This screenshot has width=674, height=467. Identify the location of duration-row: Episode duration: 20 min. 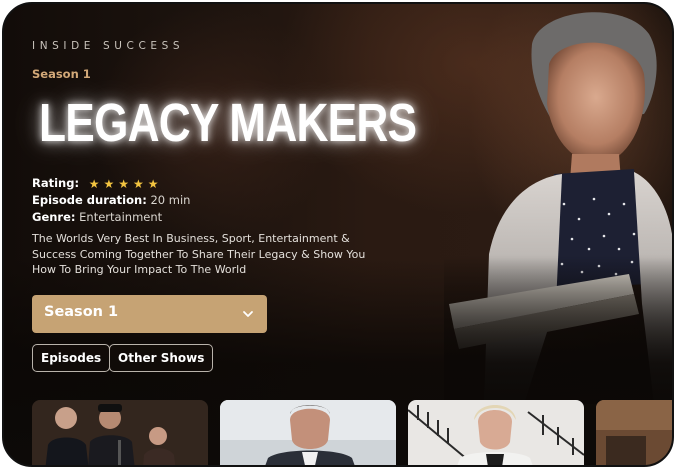
(111, 200).